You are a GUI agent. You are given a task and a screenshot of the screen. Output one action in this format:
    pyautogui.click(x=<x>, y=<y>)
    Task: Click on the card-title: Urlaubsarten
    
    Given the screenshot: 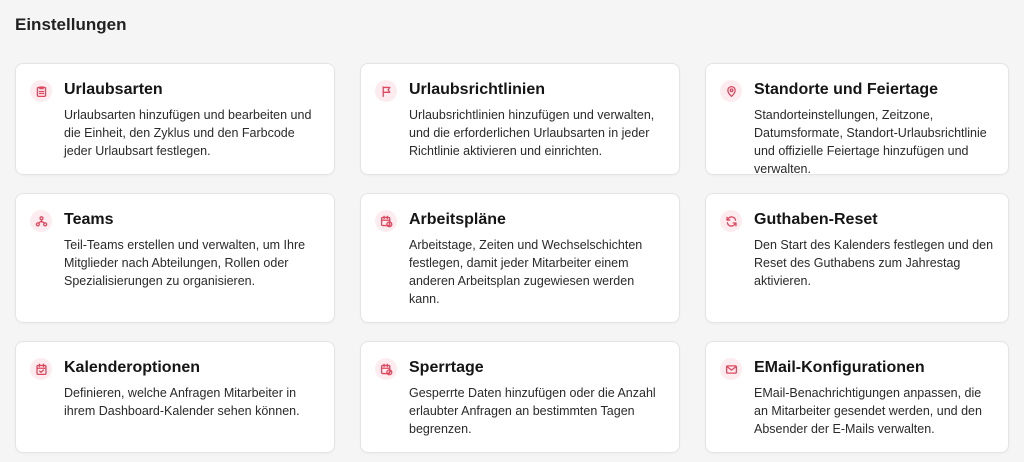 What is the action you would take?
    pyautogui.click(x=113, y=89)
    